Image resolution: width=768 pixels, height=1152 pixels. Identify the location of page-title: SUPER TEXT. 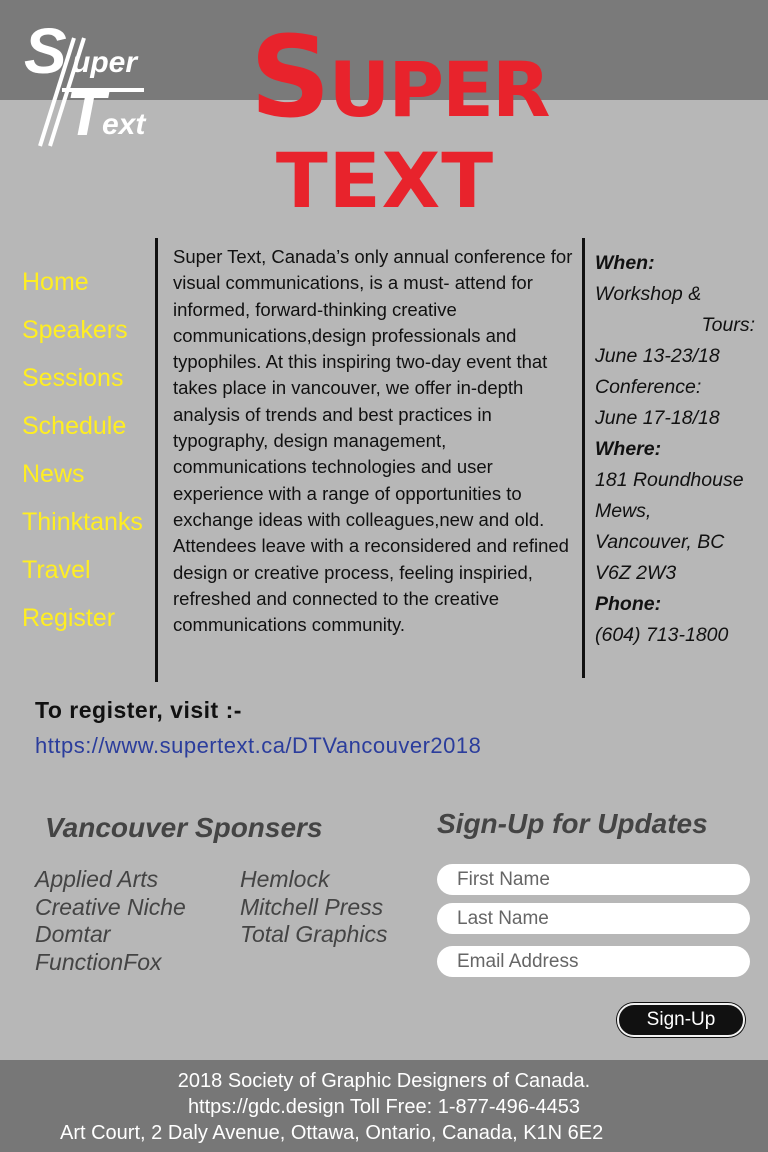
(400, 120).